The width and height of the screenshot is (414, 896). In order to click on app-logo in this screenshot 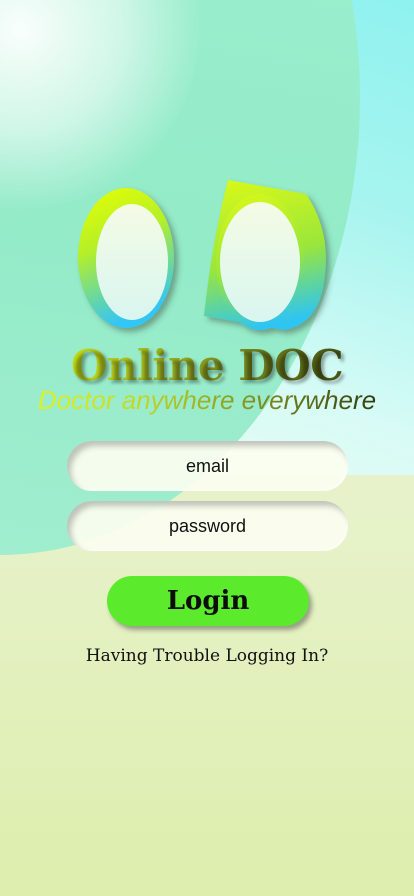, I will do `click(205, 257)`.